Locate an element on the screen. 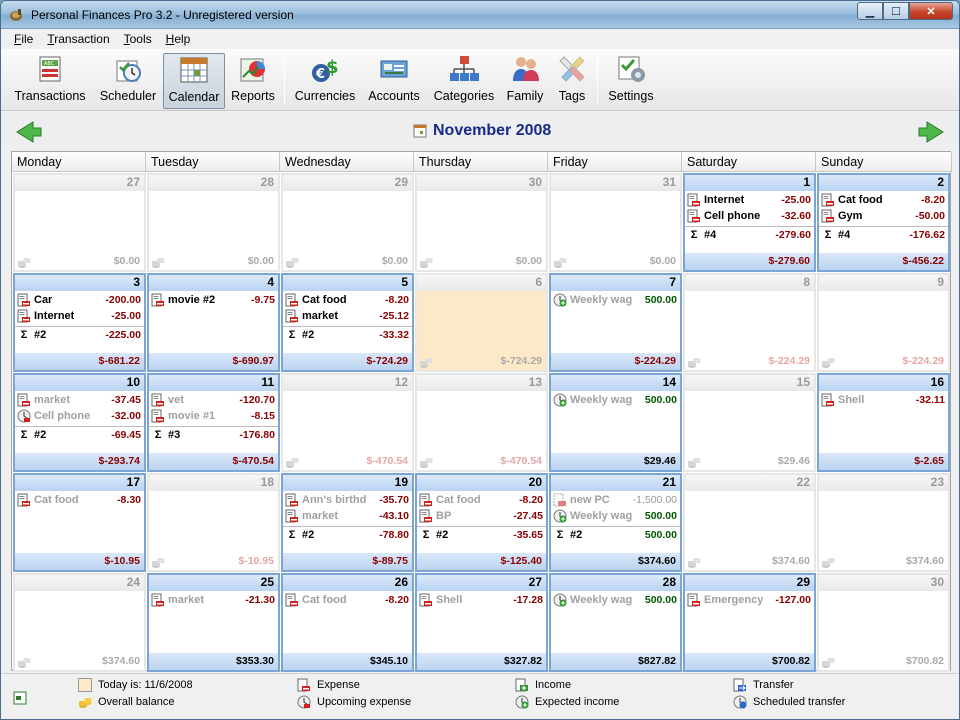  day-number: 5 is located at coordinates (347, 283).